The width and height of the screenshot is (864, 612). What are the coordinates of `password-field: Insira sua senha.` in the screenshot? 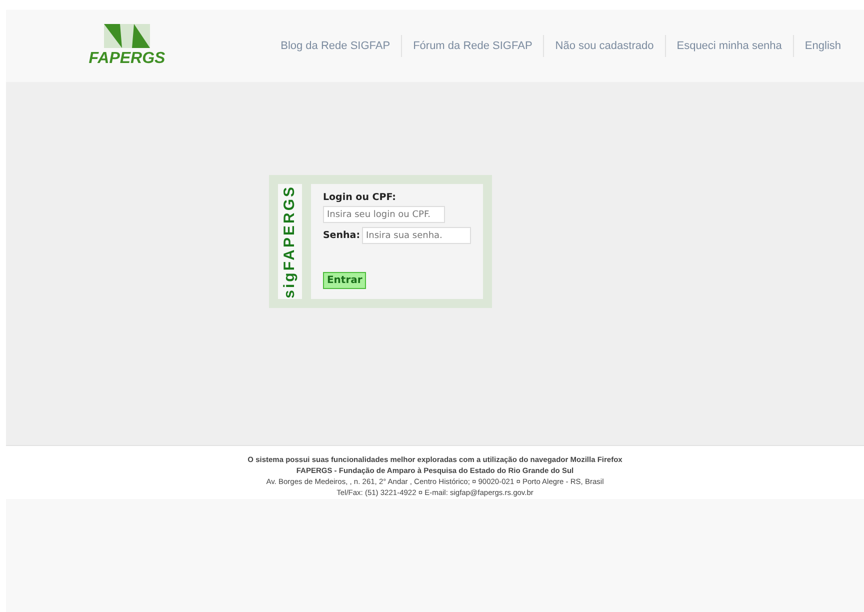 It's located at (416, 235).